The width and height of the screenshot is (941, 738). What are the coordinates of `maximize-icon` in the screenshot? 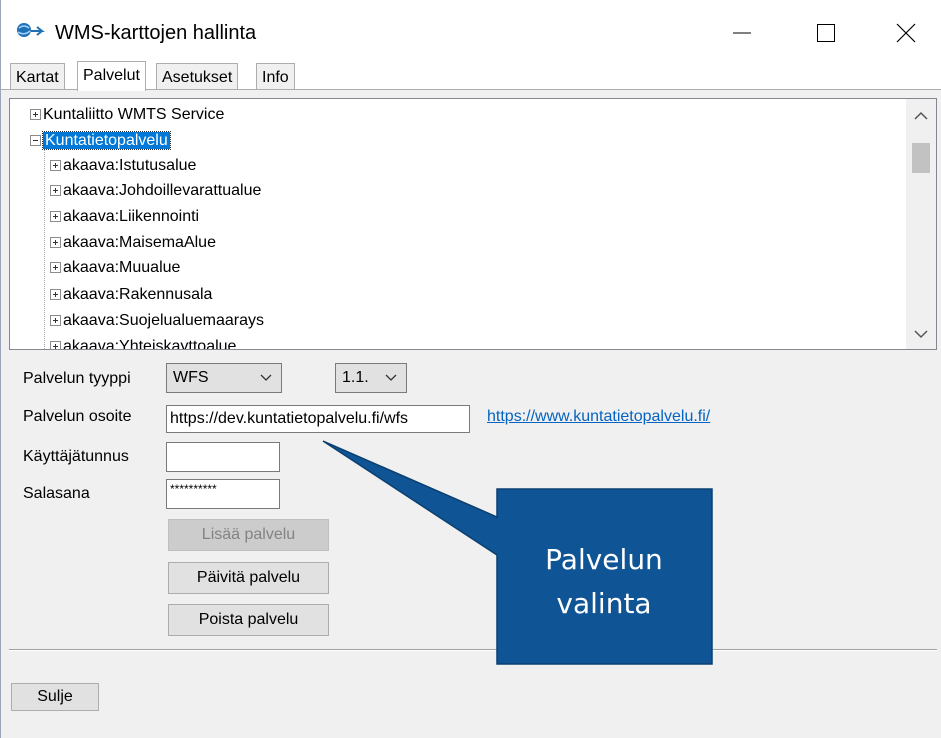 It's located at (826, 33).